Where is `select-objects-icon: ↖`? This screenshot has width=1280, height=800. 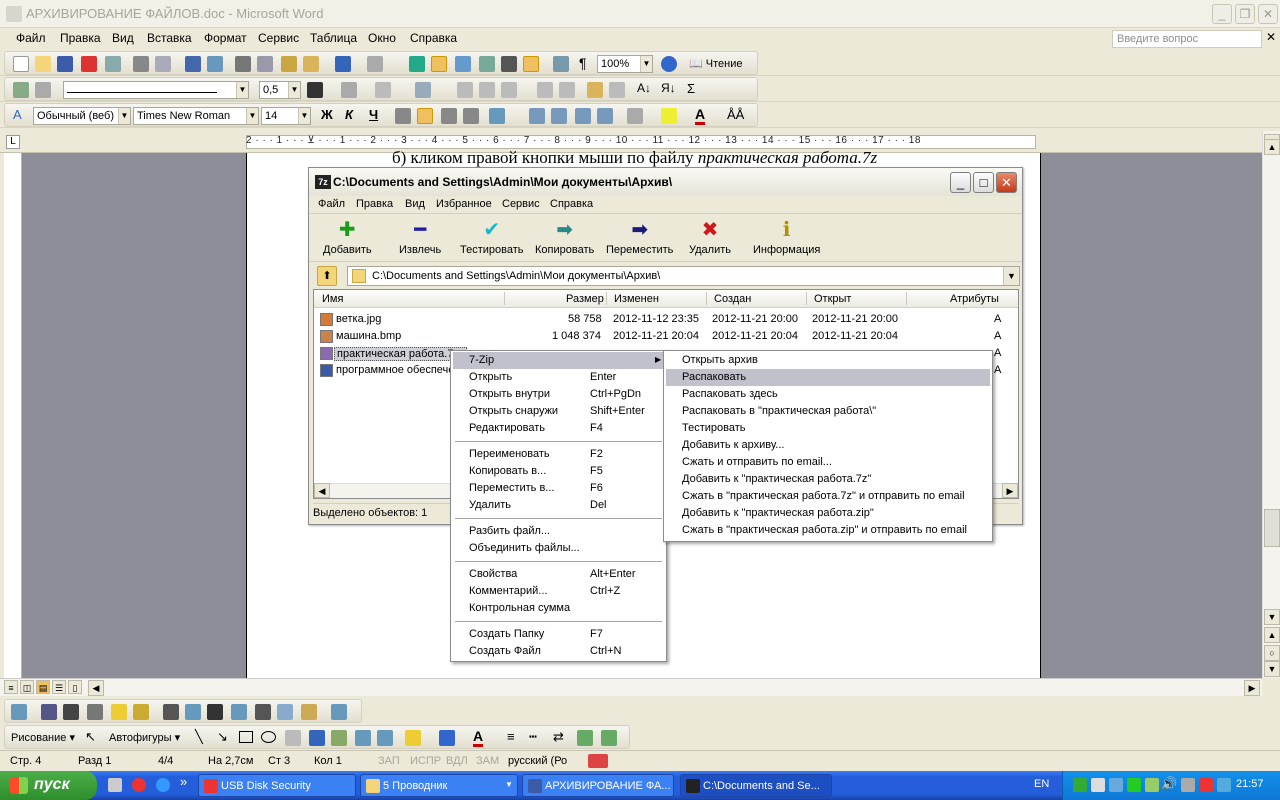 select-objects-icon: ↖ is located at coordinates (90, 737).